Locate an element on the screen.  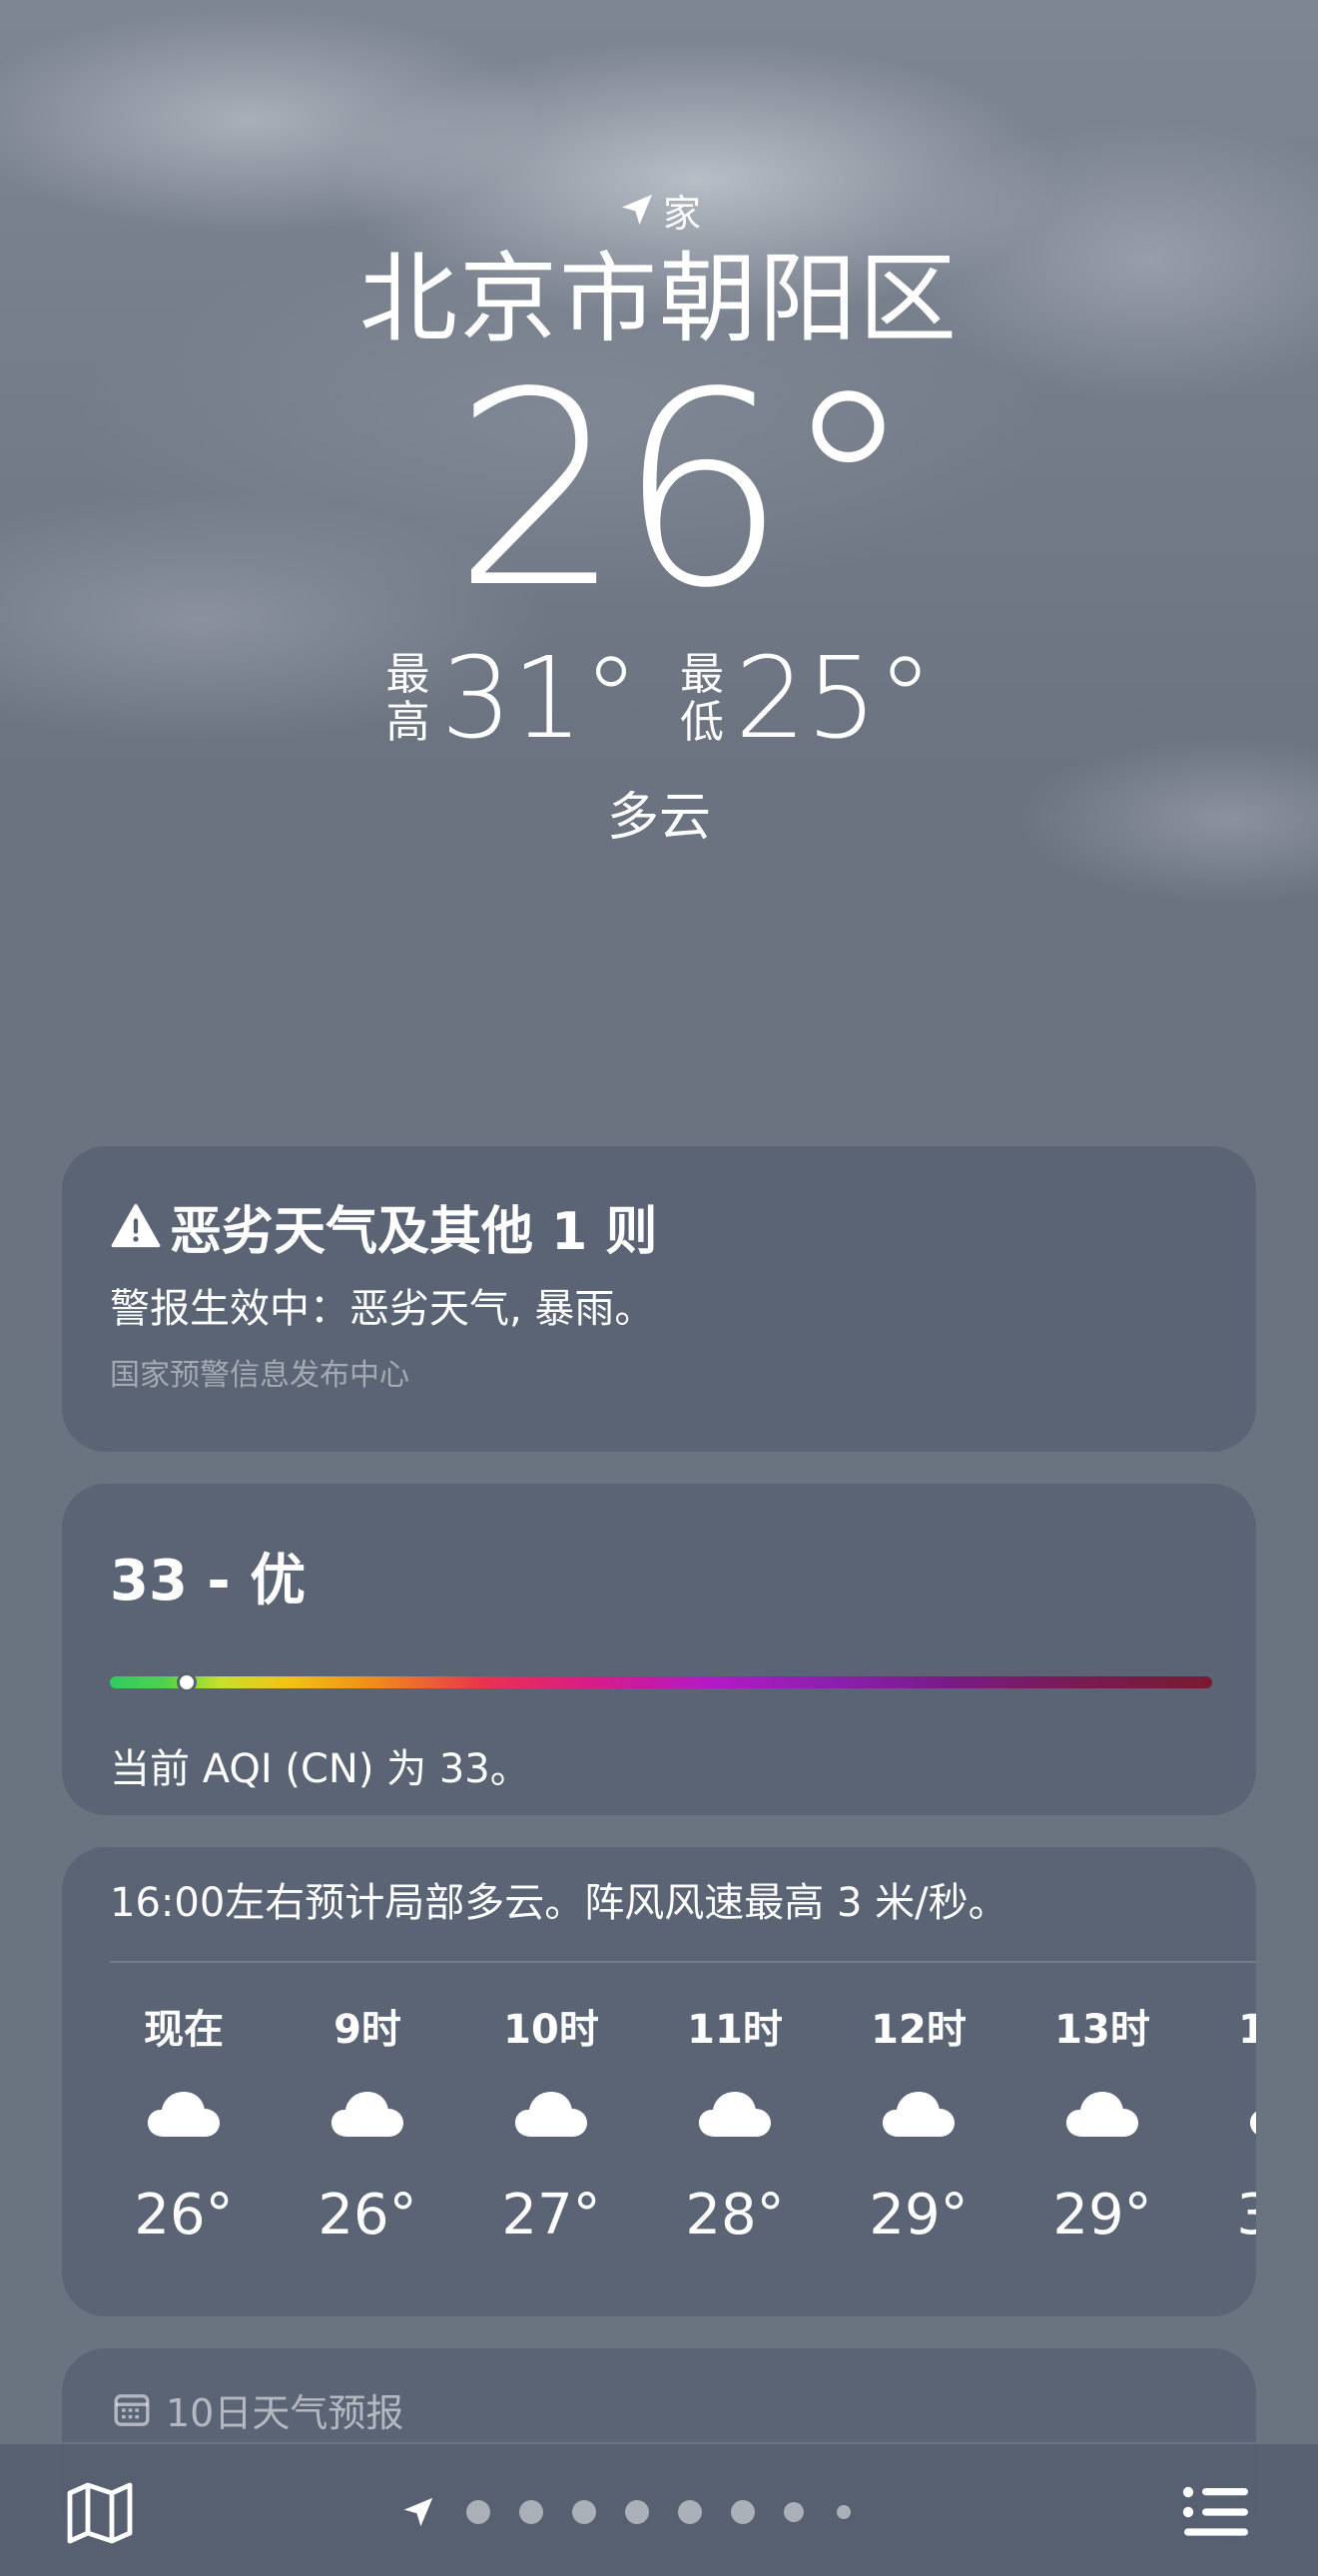
bottom-toolbar is located at coordinates (659, 2509).